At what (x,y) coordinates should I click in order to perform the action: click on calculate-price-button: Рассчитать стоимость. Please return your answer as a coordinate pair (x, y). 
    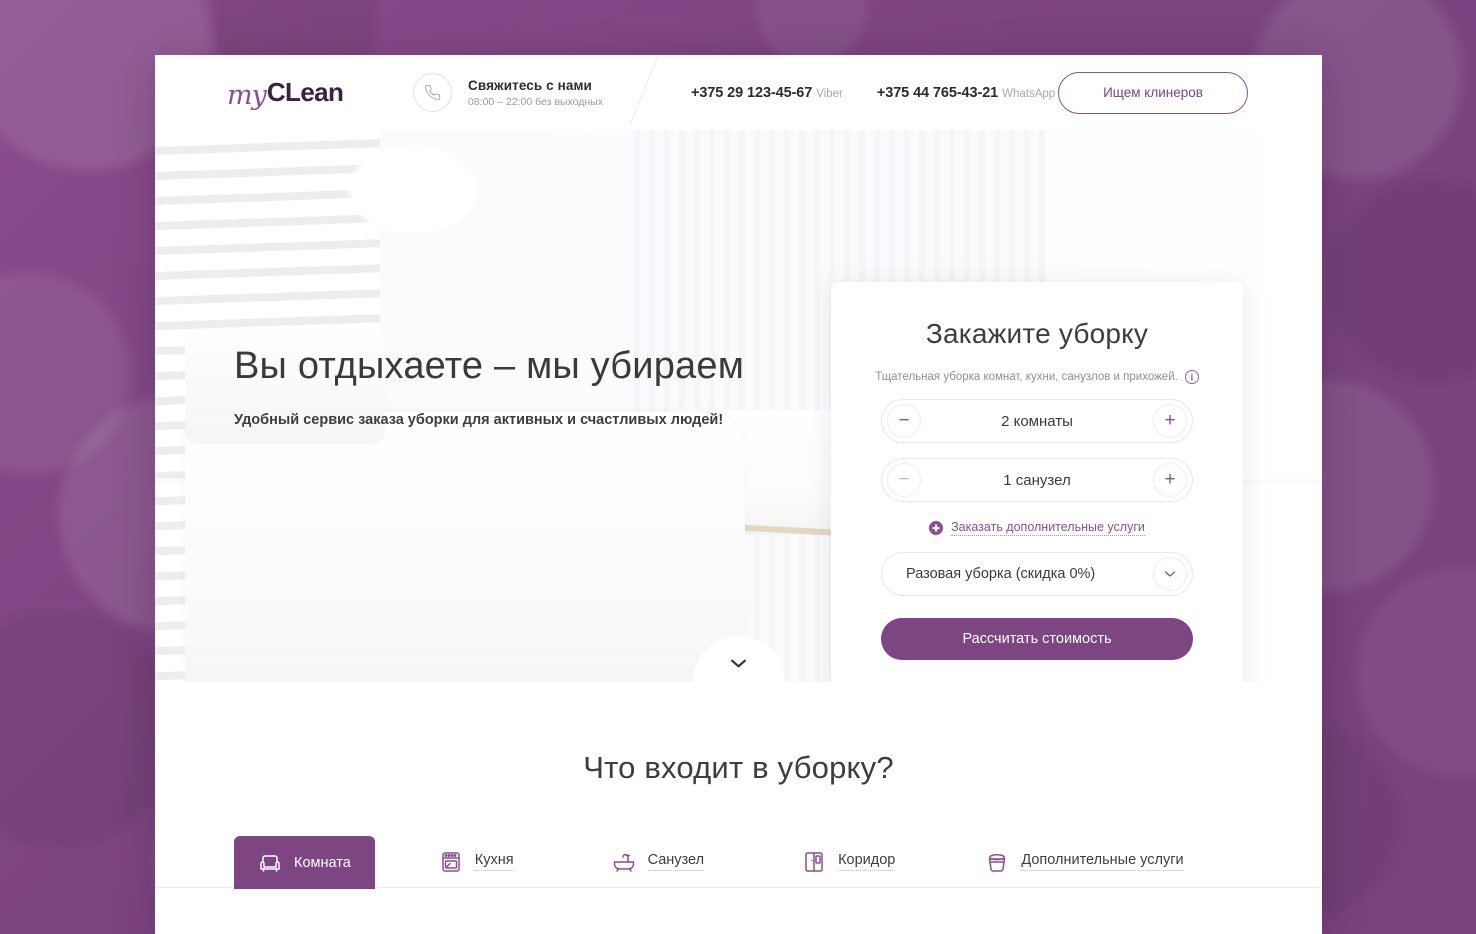
    Looking at the image, I should click on (1037, 639).